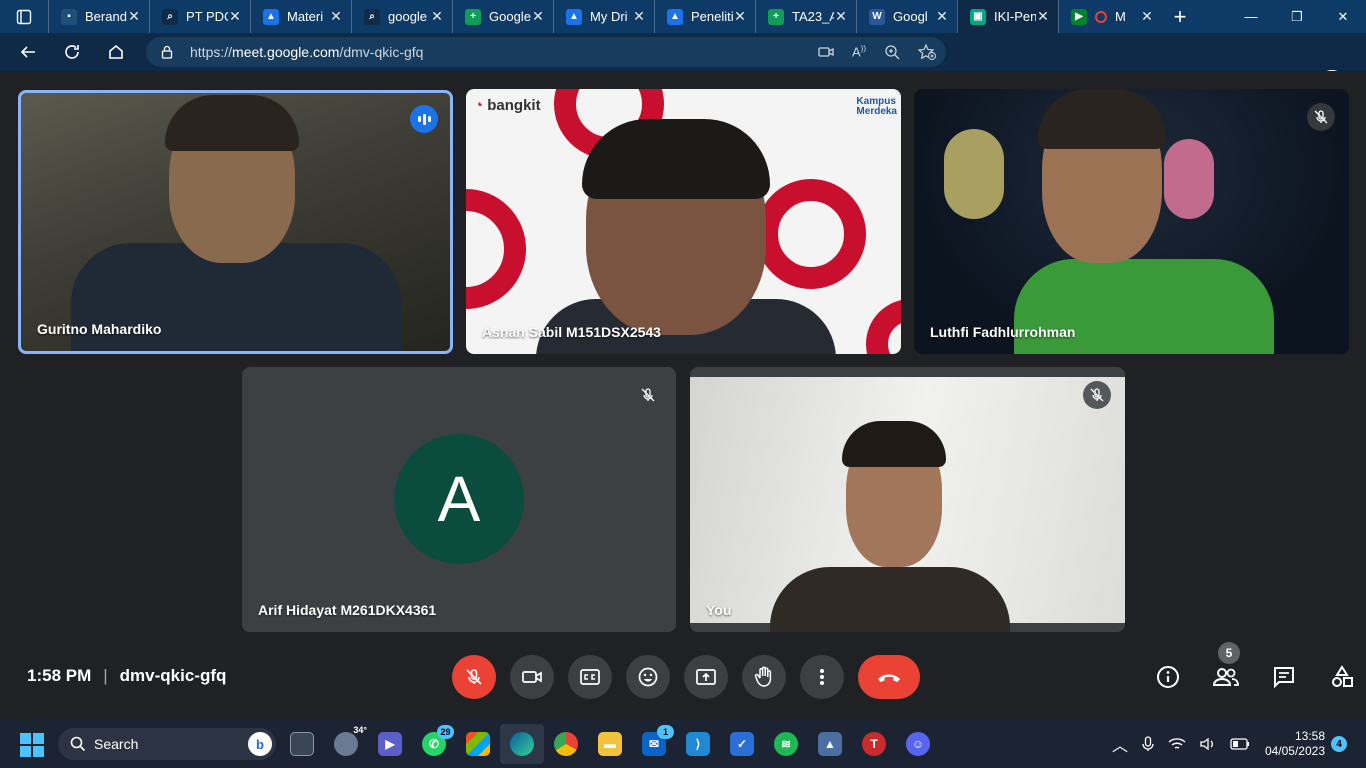 Image resolution: width=1366 pixels, height=768 pixels. What do you see at coordinates (786, 744) in the screenshot?
I see `spotify-icon: ≋` at bounding box center [786, 744].